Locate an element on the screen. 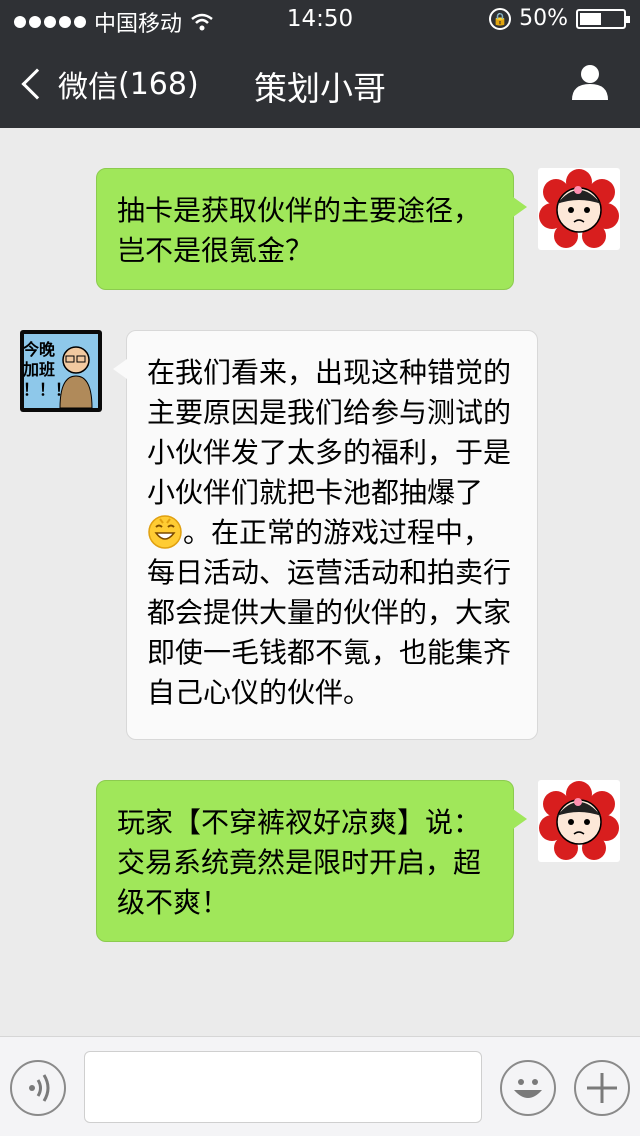 This screenshot has height=1136, width=640. contact-avatar: 今晚 加班 ！！！ is located at coordinates (61, 371).